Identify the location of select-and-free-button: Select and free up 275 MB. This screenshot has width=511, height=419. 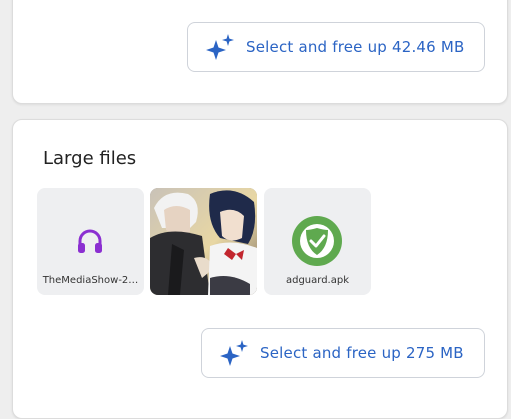
(343, 353).